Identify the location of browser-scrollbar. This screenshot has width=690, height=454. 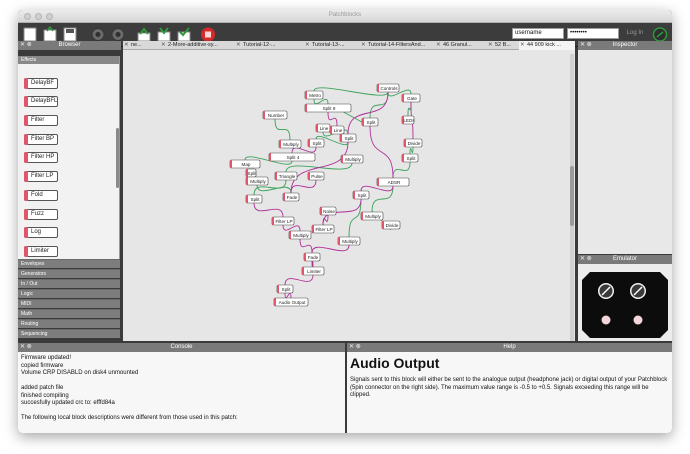
(117, 158).